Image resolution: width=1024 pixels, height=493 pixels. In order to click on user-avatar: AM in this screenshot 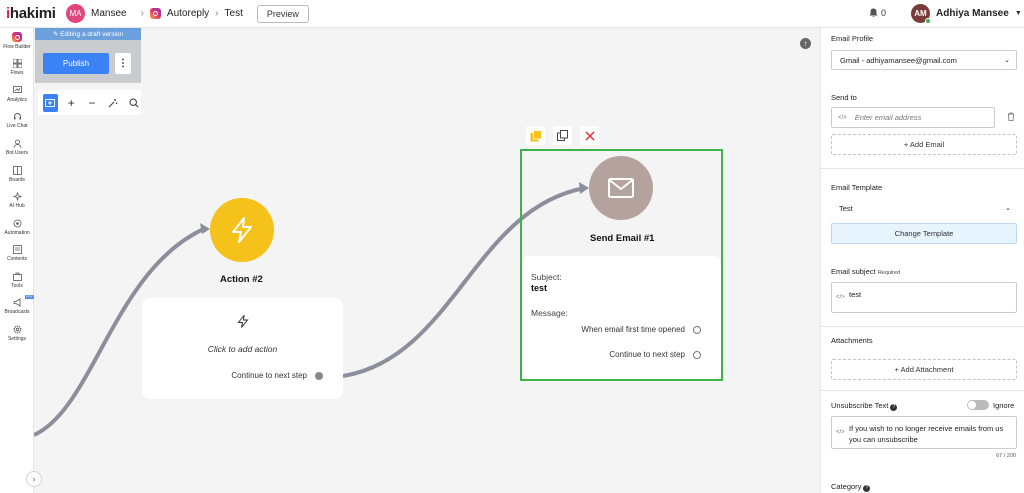, I will do `click(921, 14)`.